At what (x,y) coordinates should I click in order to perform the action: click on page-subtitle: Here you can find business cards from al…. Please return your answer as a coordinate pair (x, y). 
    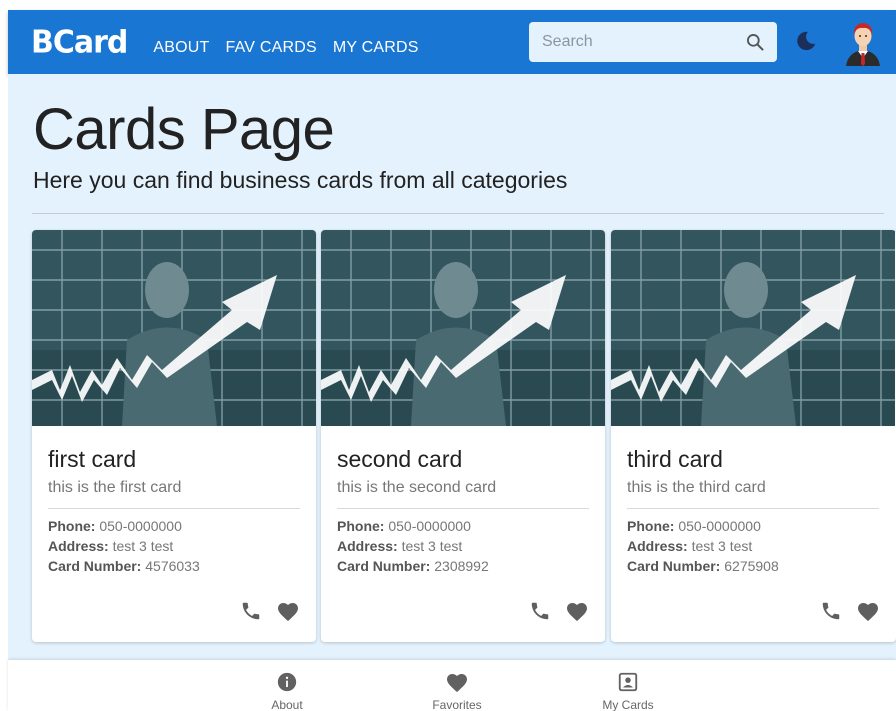
    Looking at the image, I should click on (300, 180).